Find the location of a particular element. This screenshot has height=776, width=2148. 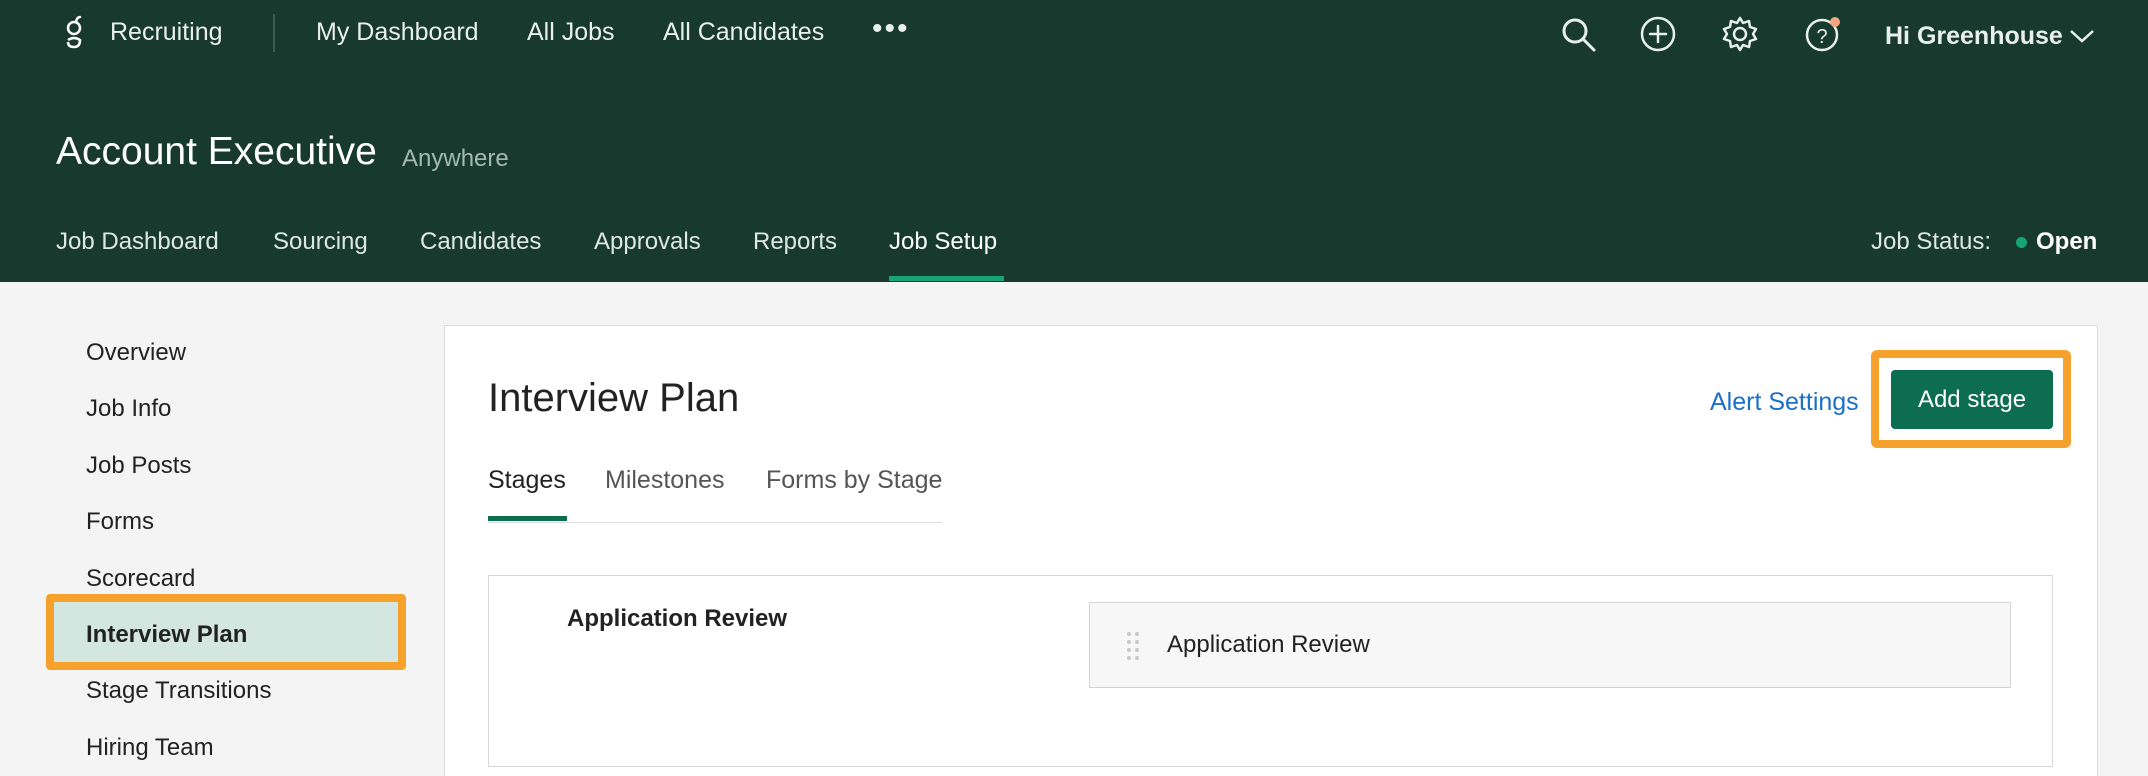

sidebar-item-overview: Overview is located at coordinates (136, 353).